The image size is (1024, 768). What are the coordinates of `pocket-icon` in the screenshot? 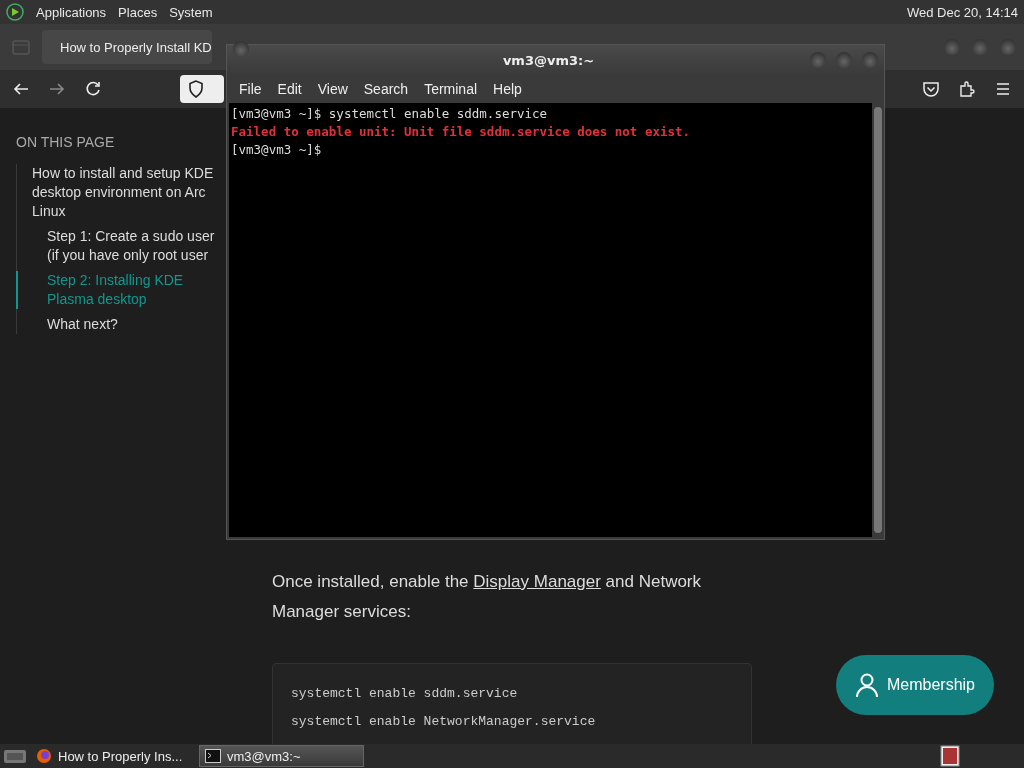 It's located at (931, 89).